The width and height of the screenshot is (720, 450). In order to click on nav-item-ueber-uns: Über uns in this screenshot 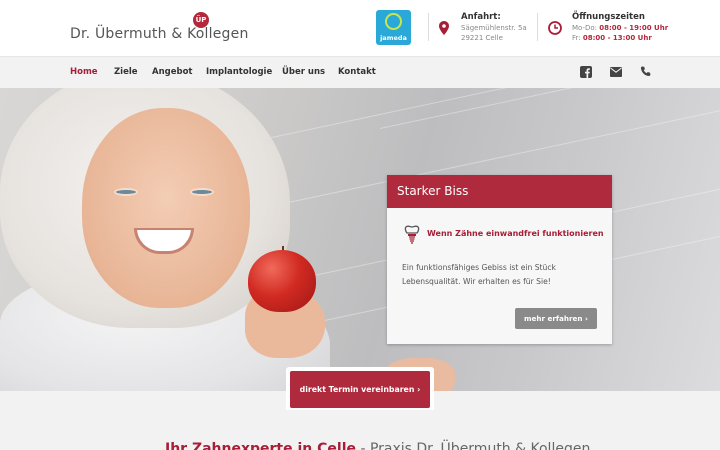, I will do `click(303, 72)`.